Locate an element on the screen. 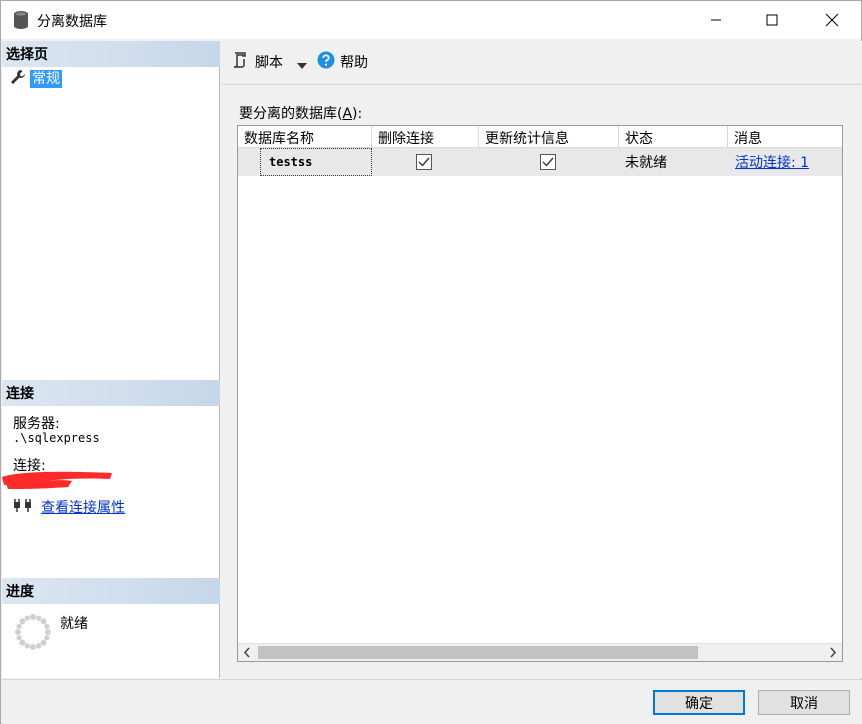  view-connection-link: 查看连接属性 is located at coordinates (83, 507).